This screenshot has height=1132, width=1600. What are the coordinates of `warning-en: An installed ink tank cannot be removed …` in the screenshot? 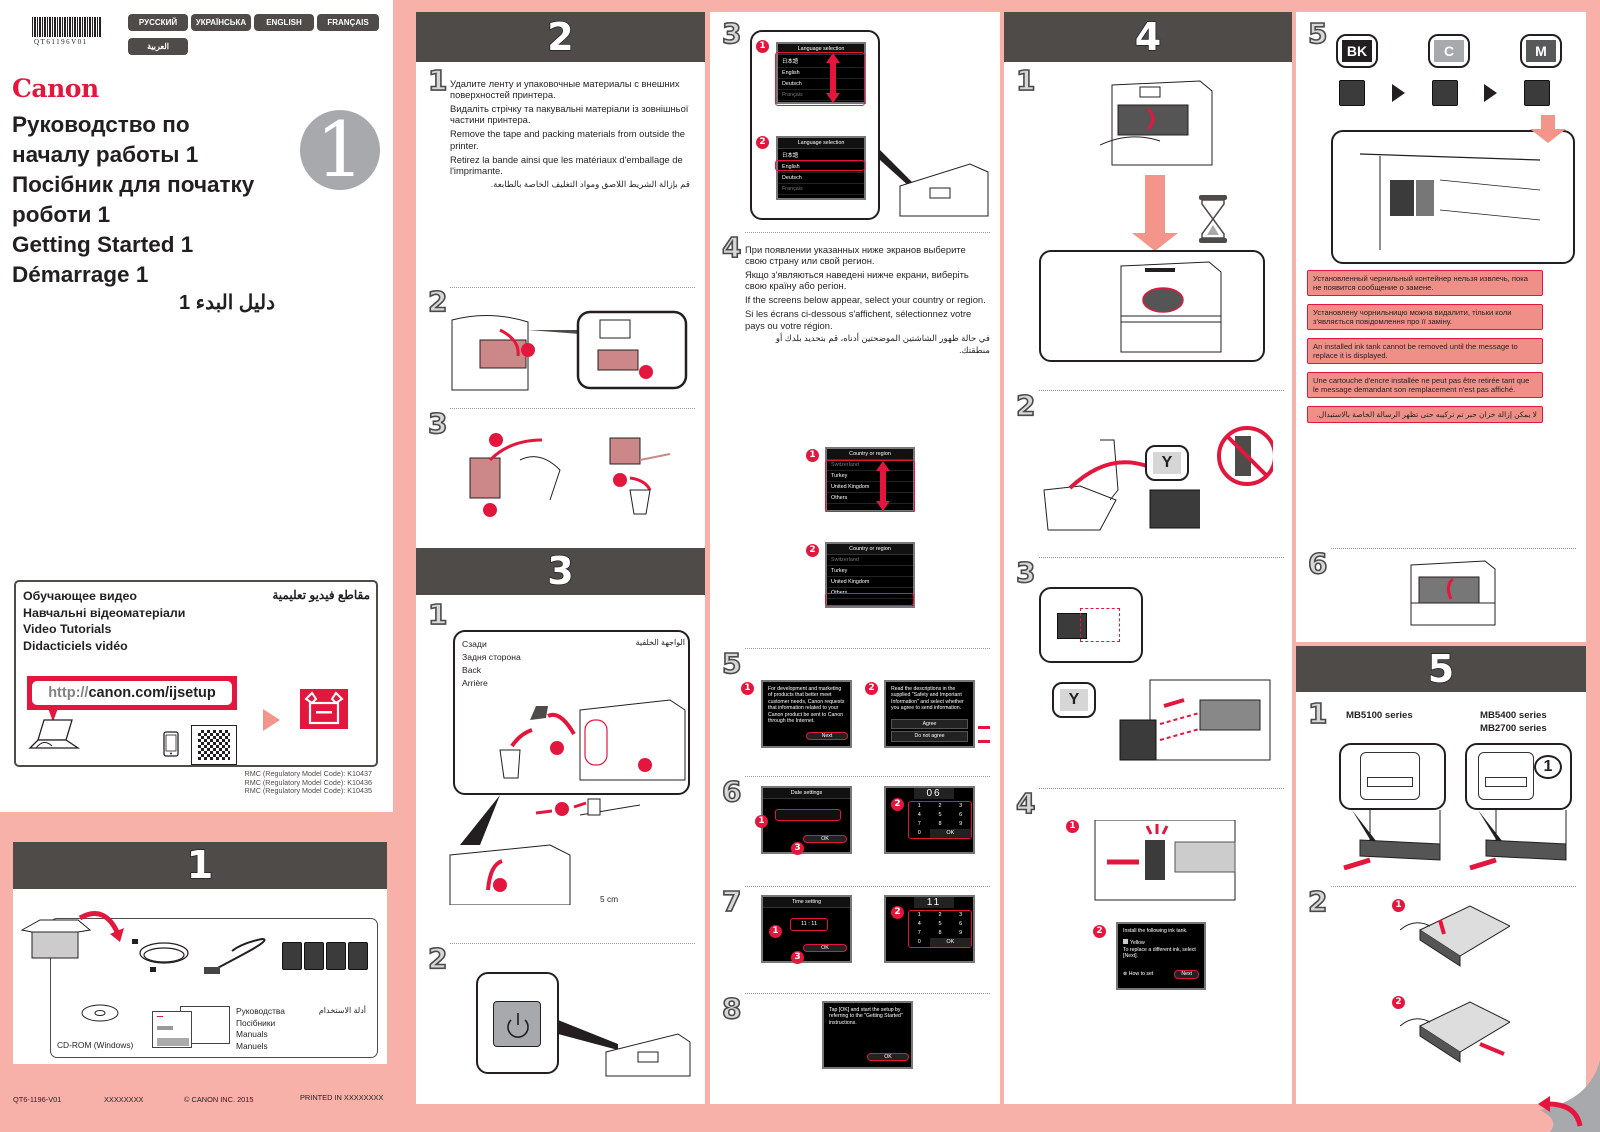 It's located at (1425, 351).